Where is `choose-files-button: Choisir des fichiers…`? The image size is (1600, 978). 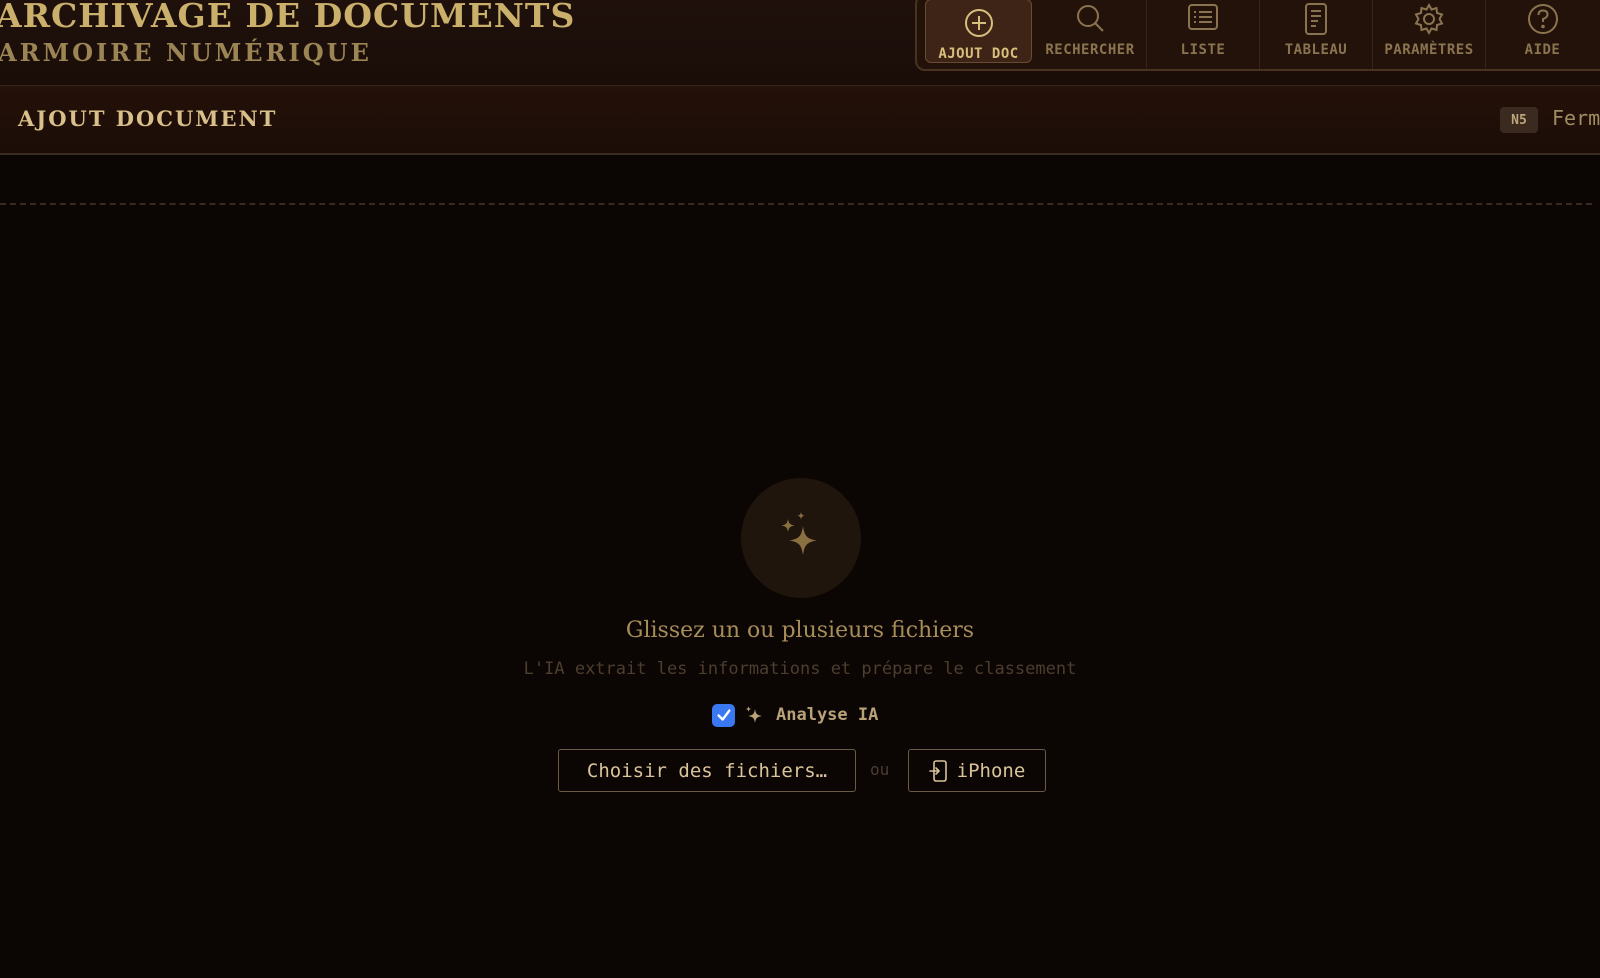 choose-files-button: Choisir des fichiers… is located at coordinates (707, 770).